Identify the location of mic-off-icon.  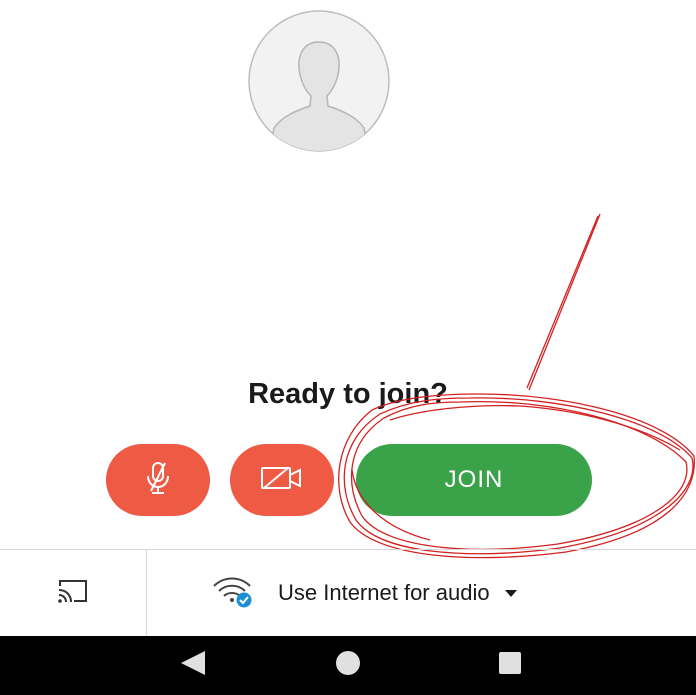
(158, 480).